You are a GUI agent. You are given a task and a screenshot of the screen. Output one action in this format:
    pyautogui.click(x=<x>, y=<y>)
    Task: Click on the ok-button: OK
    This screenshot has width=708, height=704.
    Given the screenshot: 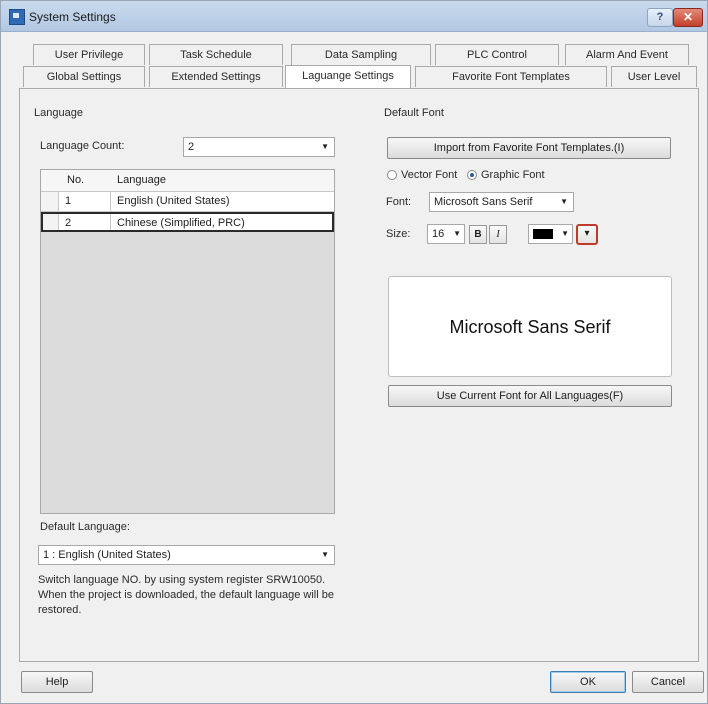 What is the action you would take?
    pyautogui.click(x=588, y=682)
    